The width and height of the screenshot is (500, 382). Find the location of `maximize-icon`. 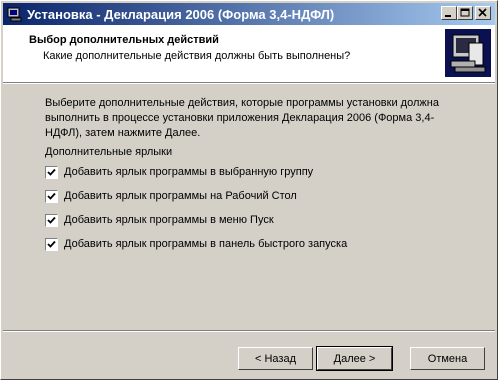

maximize-icon is located at coordinates (465, 12).